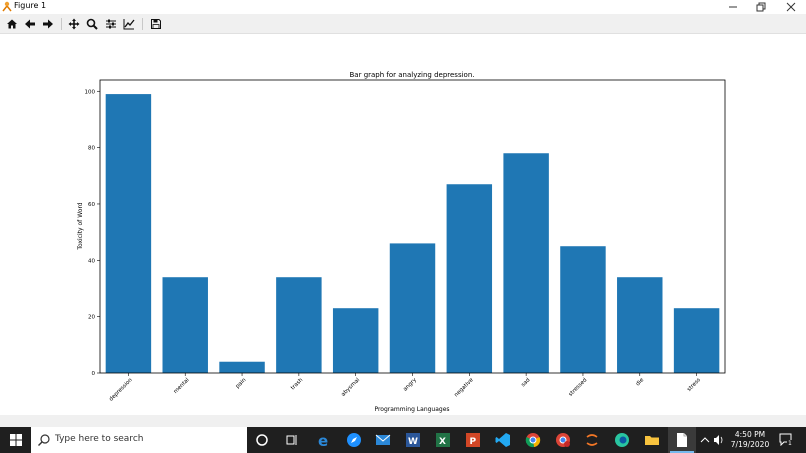 The image size is (806, 453). I want to click on x-tick-label: angry, so click(410, 385).